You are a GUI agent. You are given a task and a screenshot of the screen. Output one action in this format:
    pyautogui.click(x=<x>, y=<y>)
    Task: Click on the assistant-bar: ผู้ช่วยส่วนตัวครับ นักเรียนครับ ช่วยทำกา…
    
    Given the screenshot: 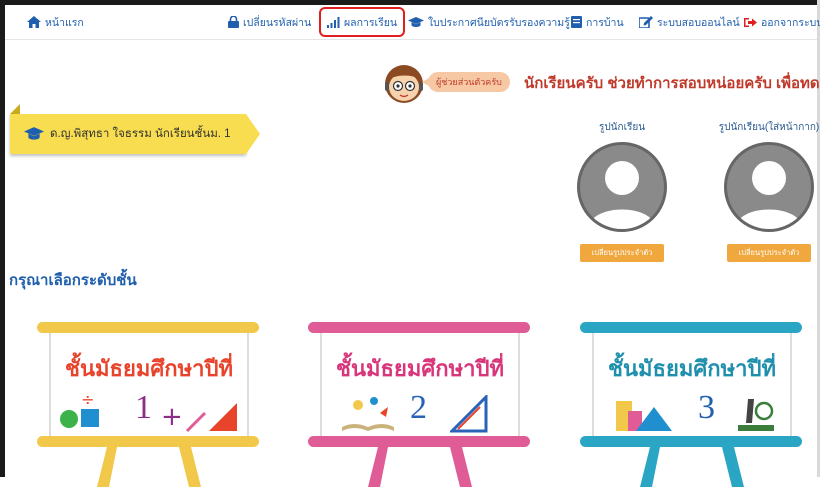 What is the action you would take?
    pyautogui.click(x=601, y=82)
    